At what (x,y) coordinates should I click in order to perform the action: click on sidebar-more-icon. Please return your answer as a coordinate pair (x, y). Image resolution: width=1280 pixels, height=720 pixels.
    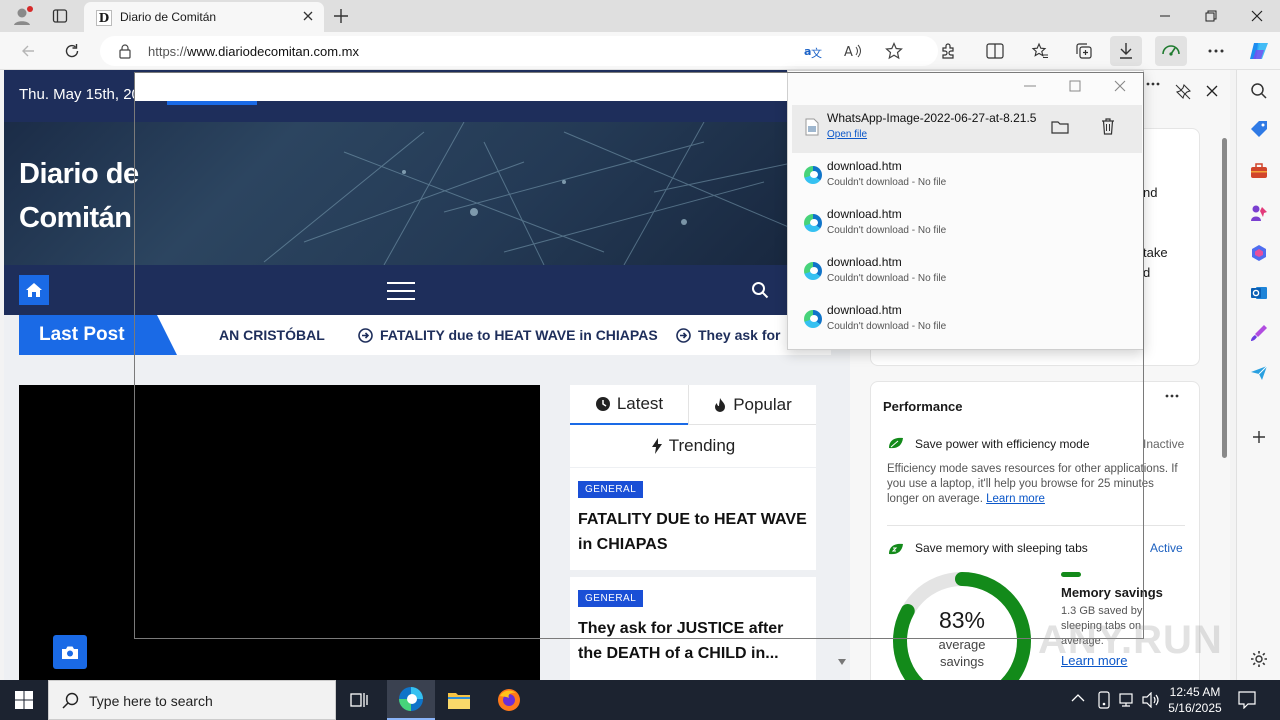
    Looking at the image, I should click on (1153, 84).